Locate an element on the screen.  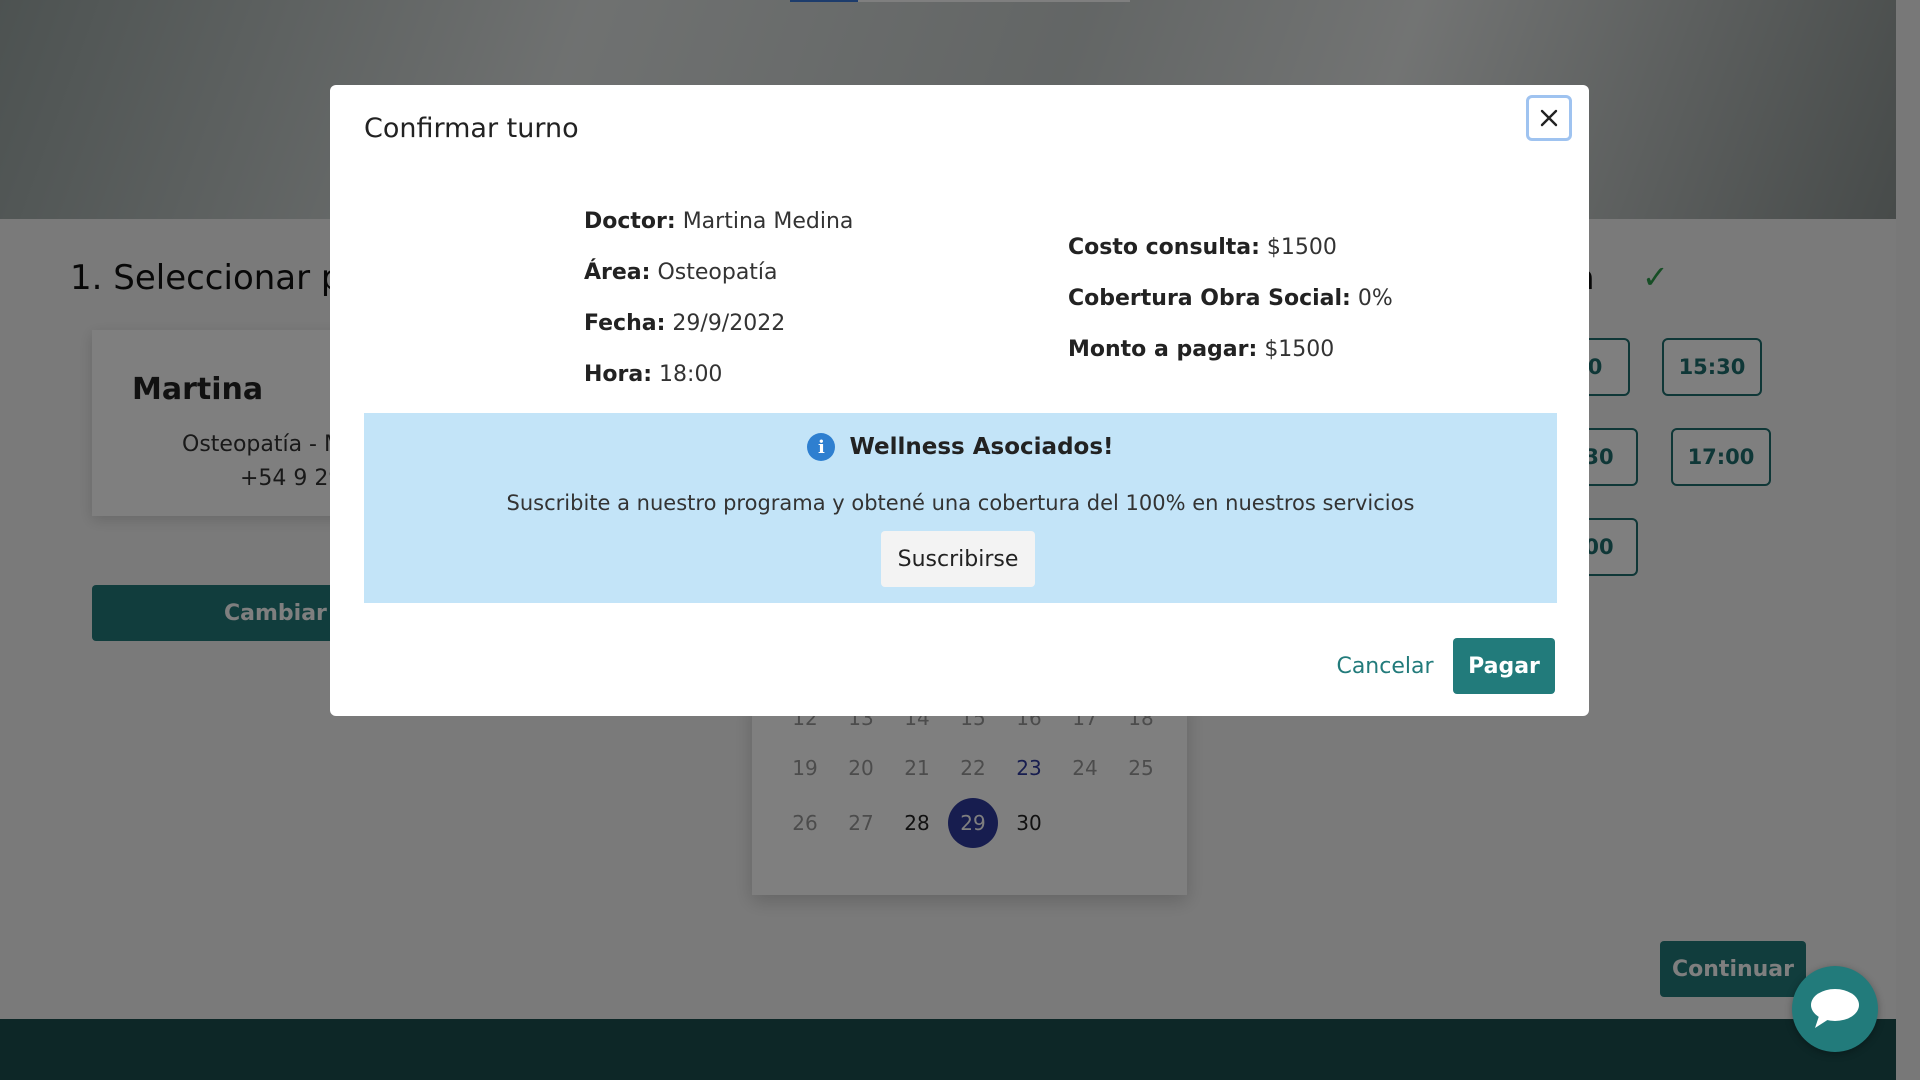
info-icon: i is located at coordinates (821, 447).